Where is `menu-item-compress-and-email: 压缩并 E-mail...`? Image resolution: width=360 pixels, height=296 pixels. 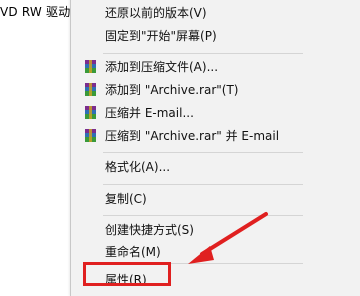 menu-item-compress-and-email: 压缩并 E-mail... is located at coordinates (215, 113).